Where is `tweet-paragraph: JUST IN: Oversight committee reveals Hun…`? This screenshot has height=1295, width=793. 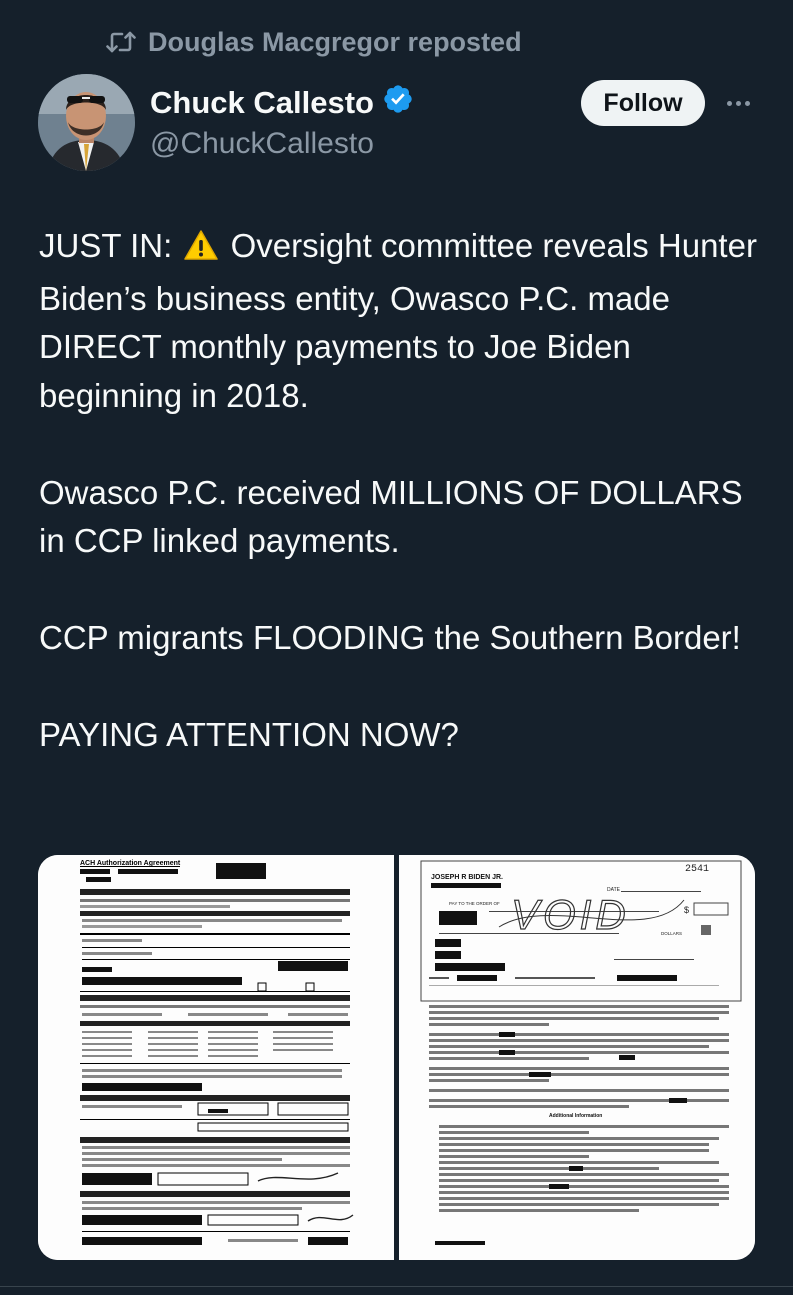 tweet-paragraph: JUST IN: Oversight committee reveals Hun… is located at coordinates (404, 321).